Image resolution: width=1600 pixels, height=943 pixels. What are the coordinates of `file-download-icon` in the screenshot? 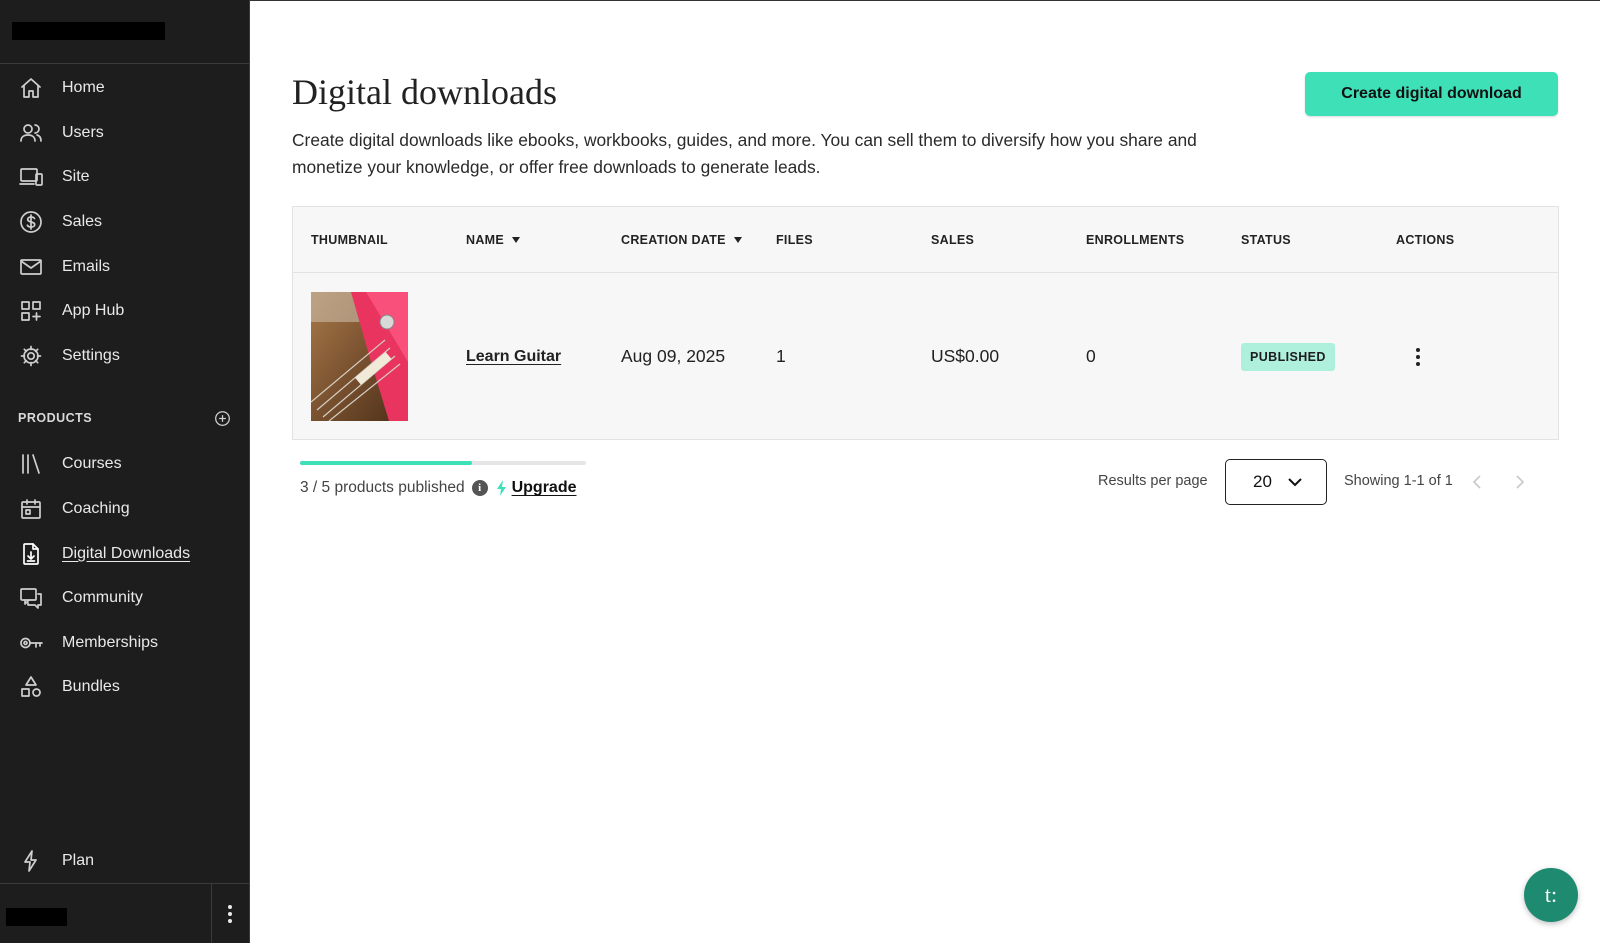 It's located at (31, 554).